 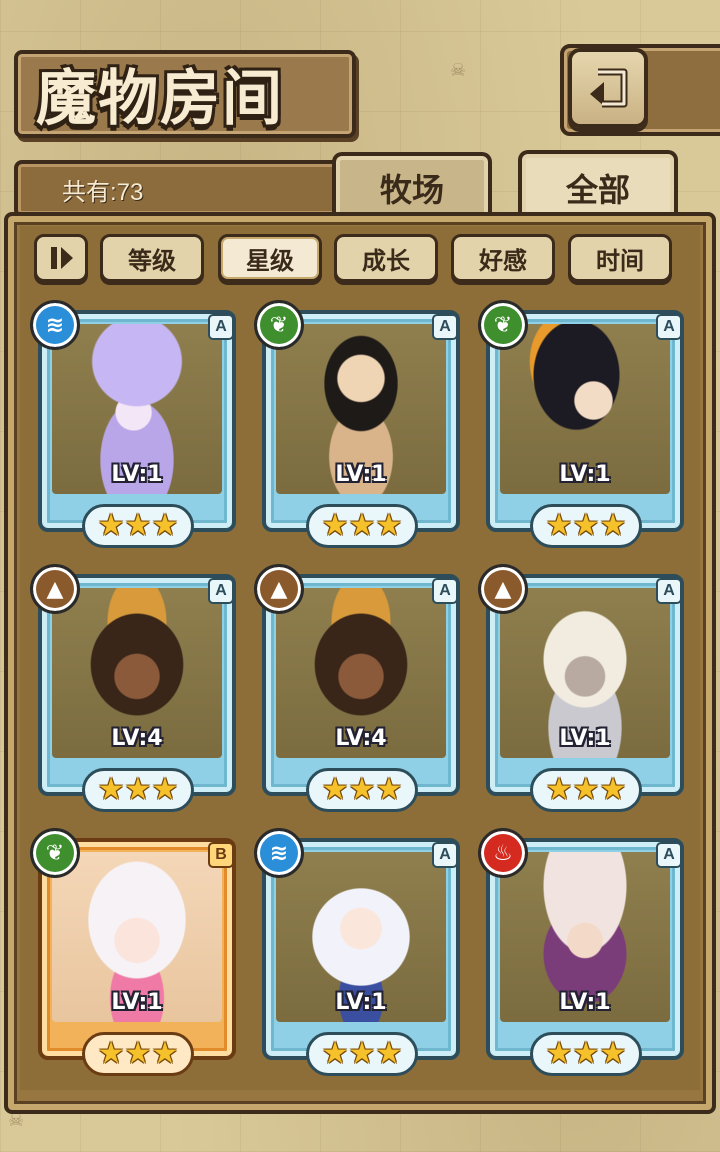 I want to click on sort-toggle-button, so click(x=61, y=258).